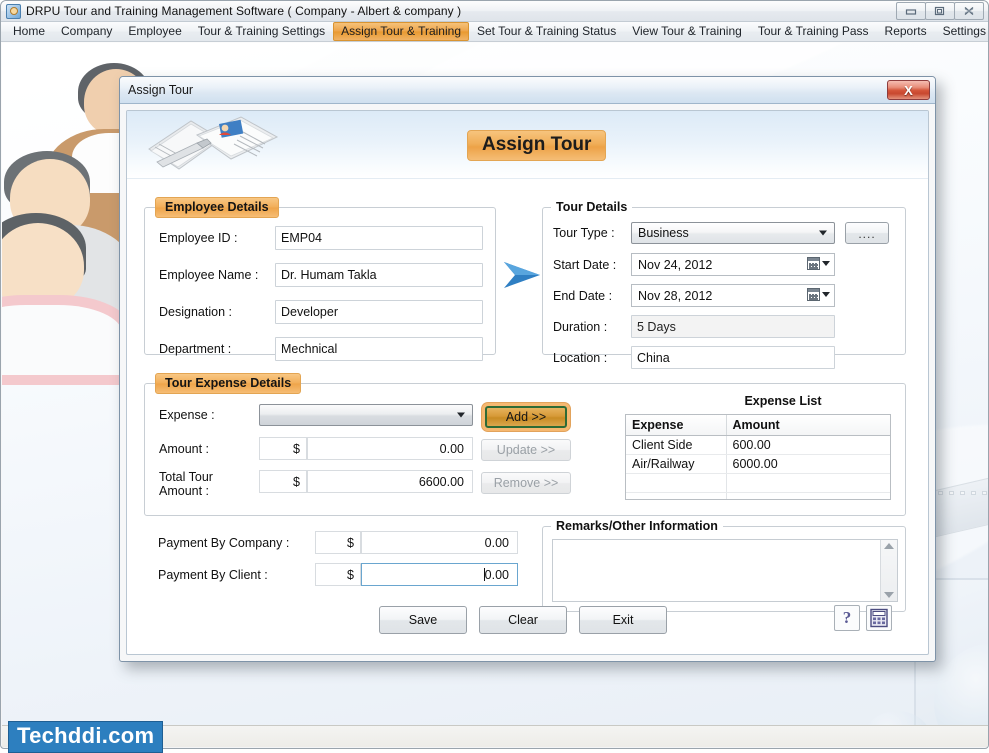 Image resolution: width=989 pixels, height=753 pixels. Describe the element at coordinates (527, 90) in the screenshot. I see `dialog-titlebar: Assign Tour X` at that location.